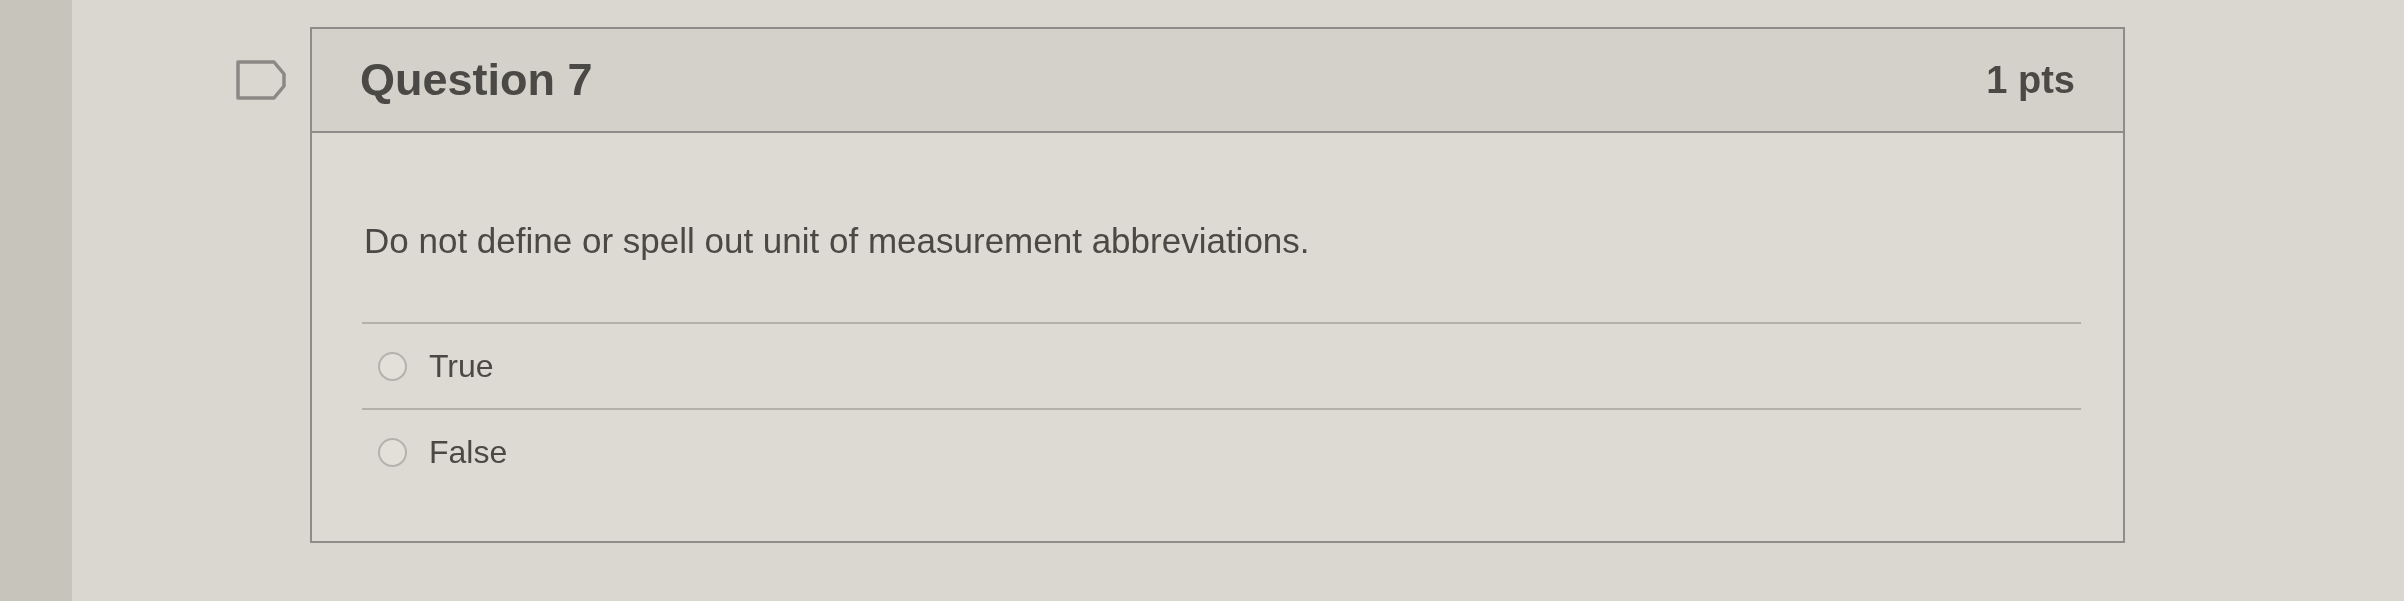  What do you see at coordinates (837, 241) in the screenshot?
I see `question-text: Do not define or spell out unit of measurement abbreviations.` at bounding box center [837, 241].